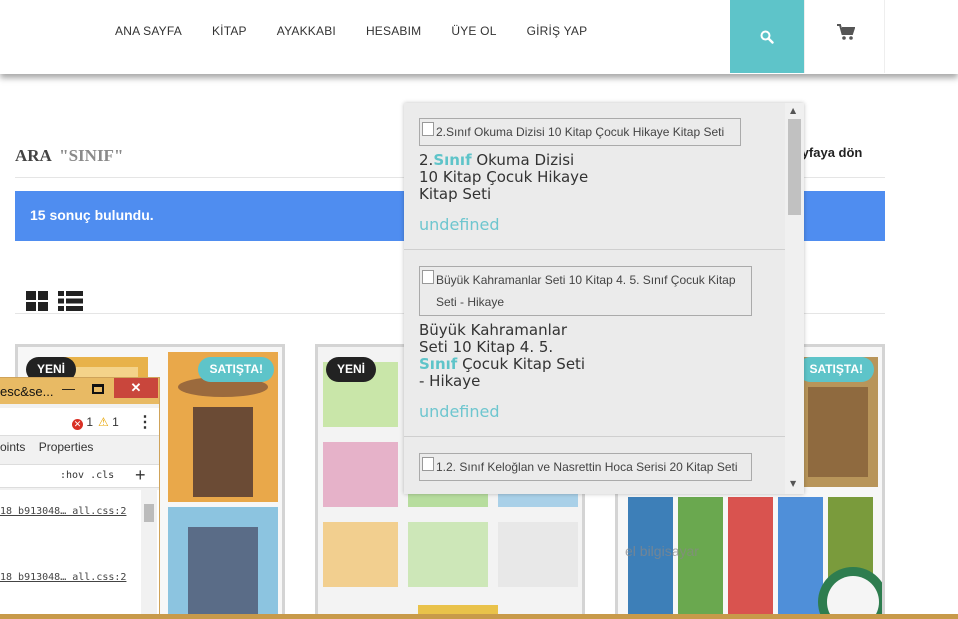 Image resolution: width=958 pixels, height=619 pixels. I want to click on dropdown-scrollbar: ▲ ▼, so click(794, 298).